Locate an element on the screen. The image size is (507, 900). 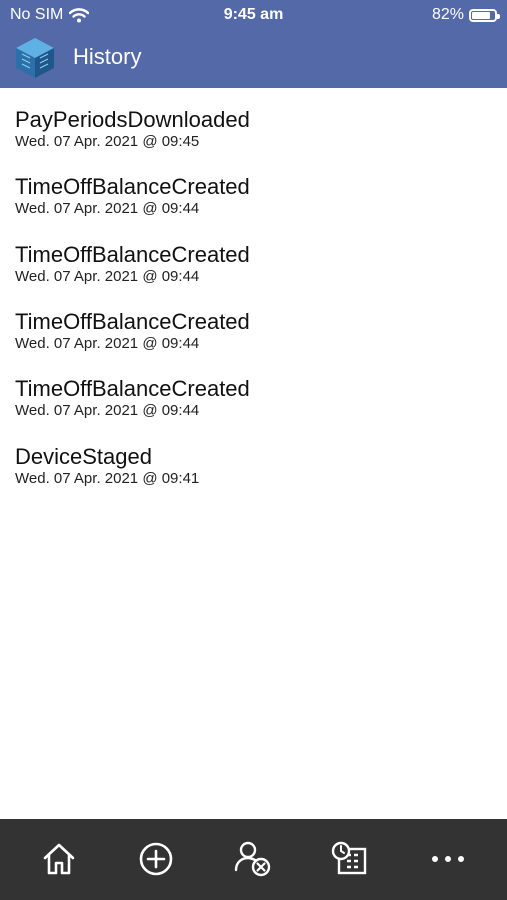
add-tab is located at coordinates (156, 859).